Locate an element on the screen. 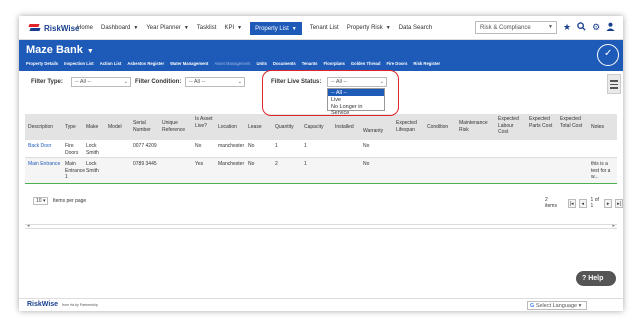  filter-type-value: -- All -- is located at coordinates (83, 82).